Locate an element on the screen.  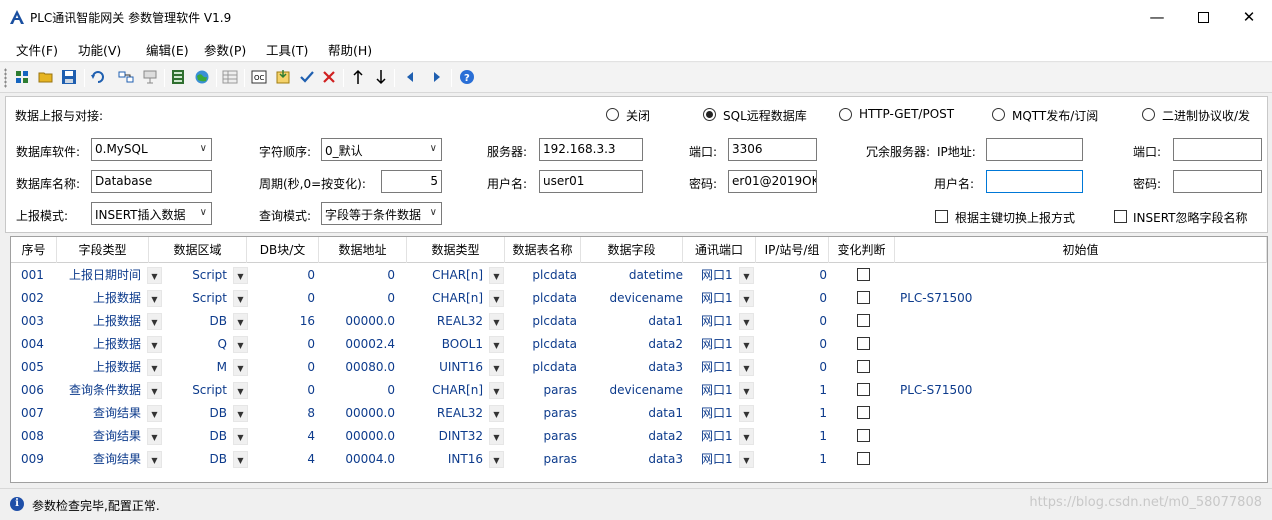
previous-icon is located at coordinates (410, 77).